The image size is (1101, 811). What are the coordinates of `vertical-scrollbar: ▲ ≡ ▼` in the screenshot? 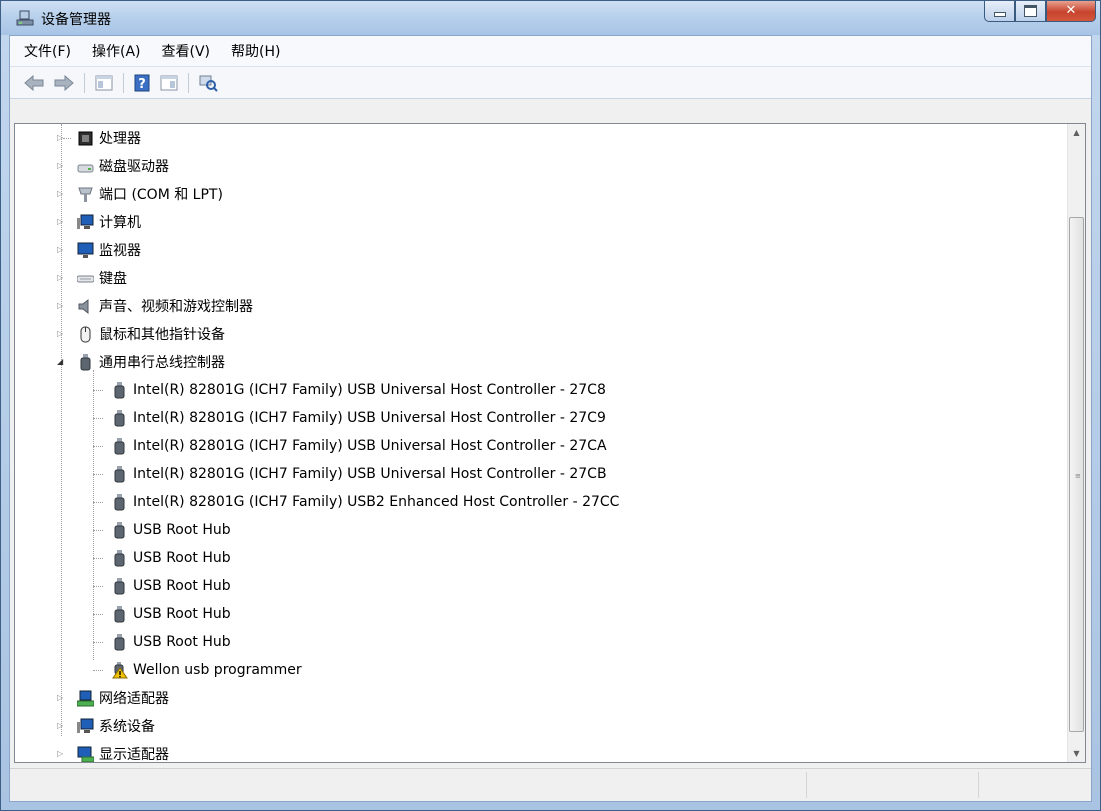 It's located at (1076, 443).